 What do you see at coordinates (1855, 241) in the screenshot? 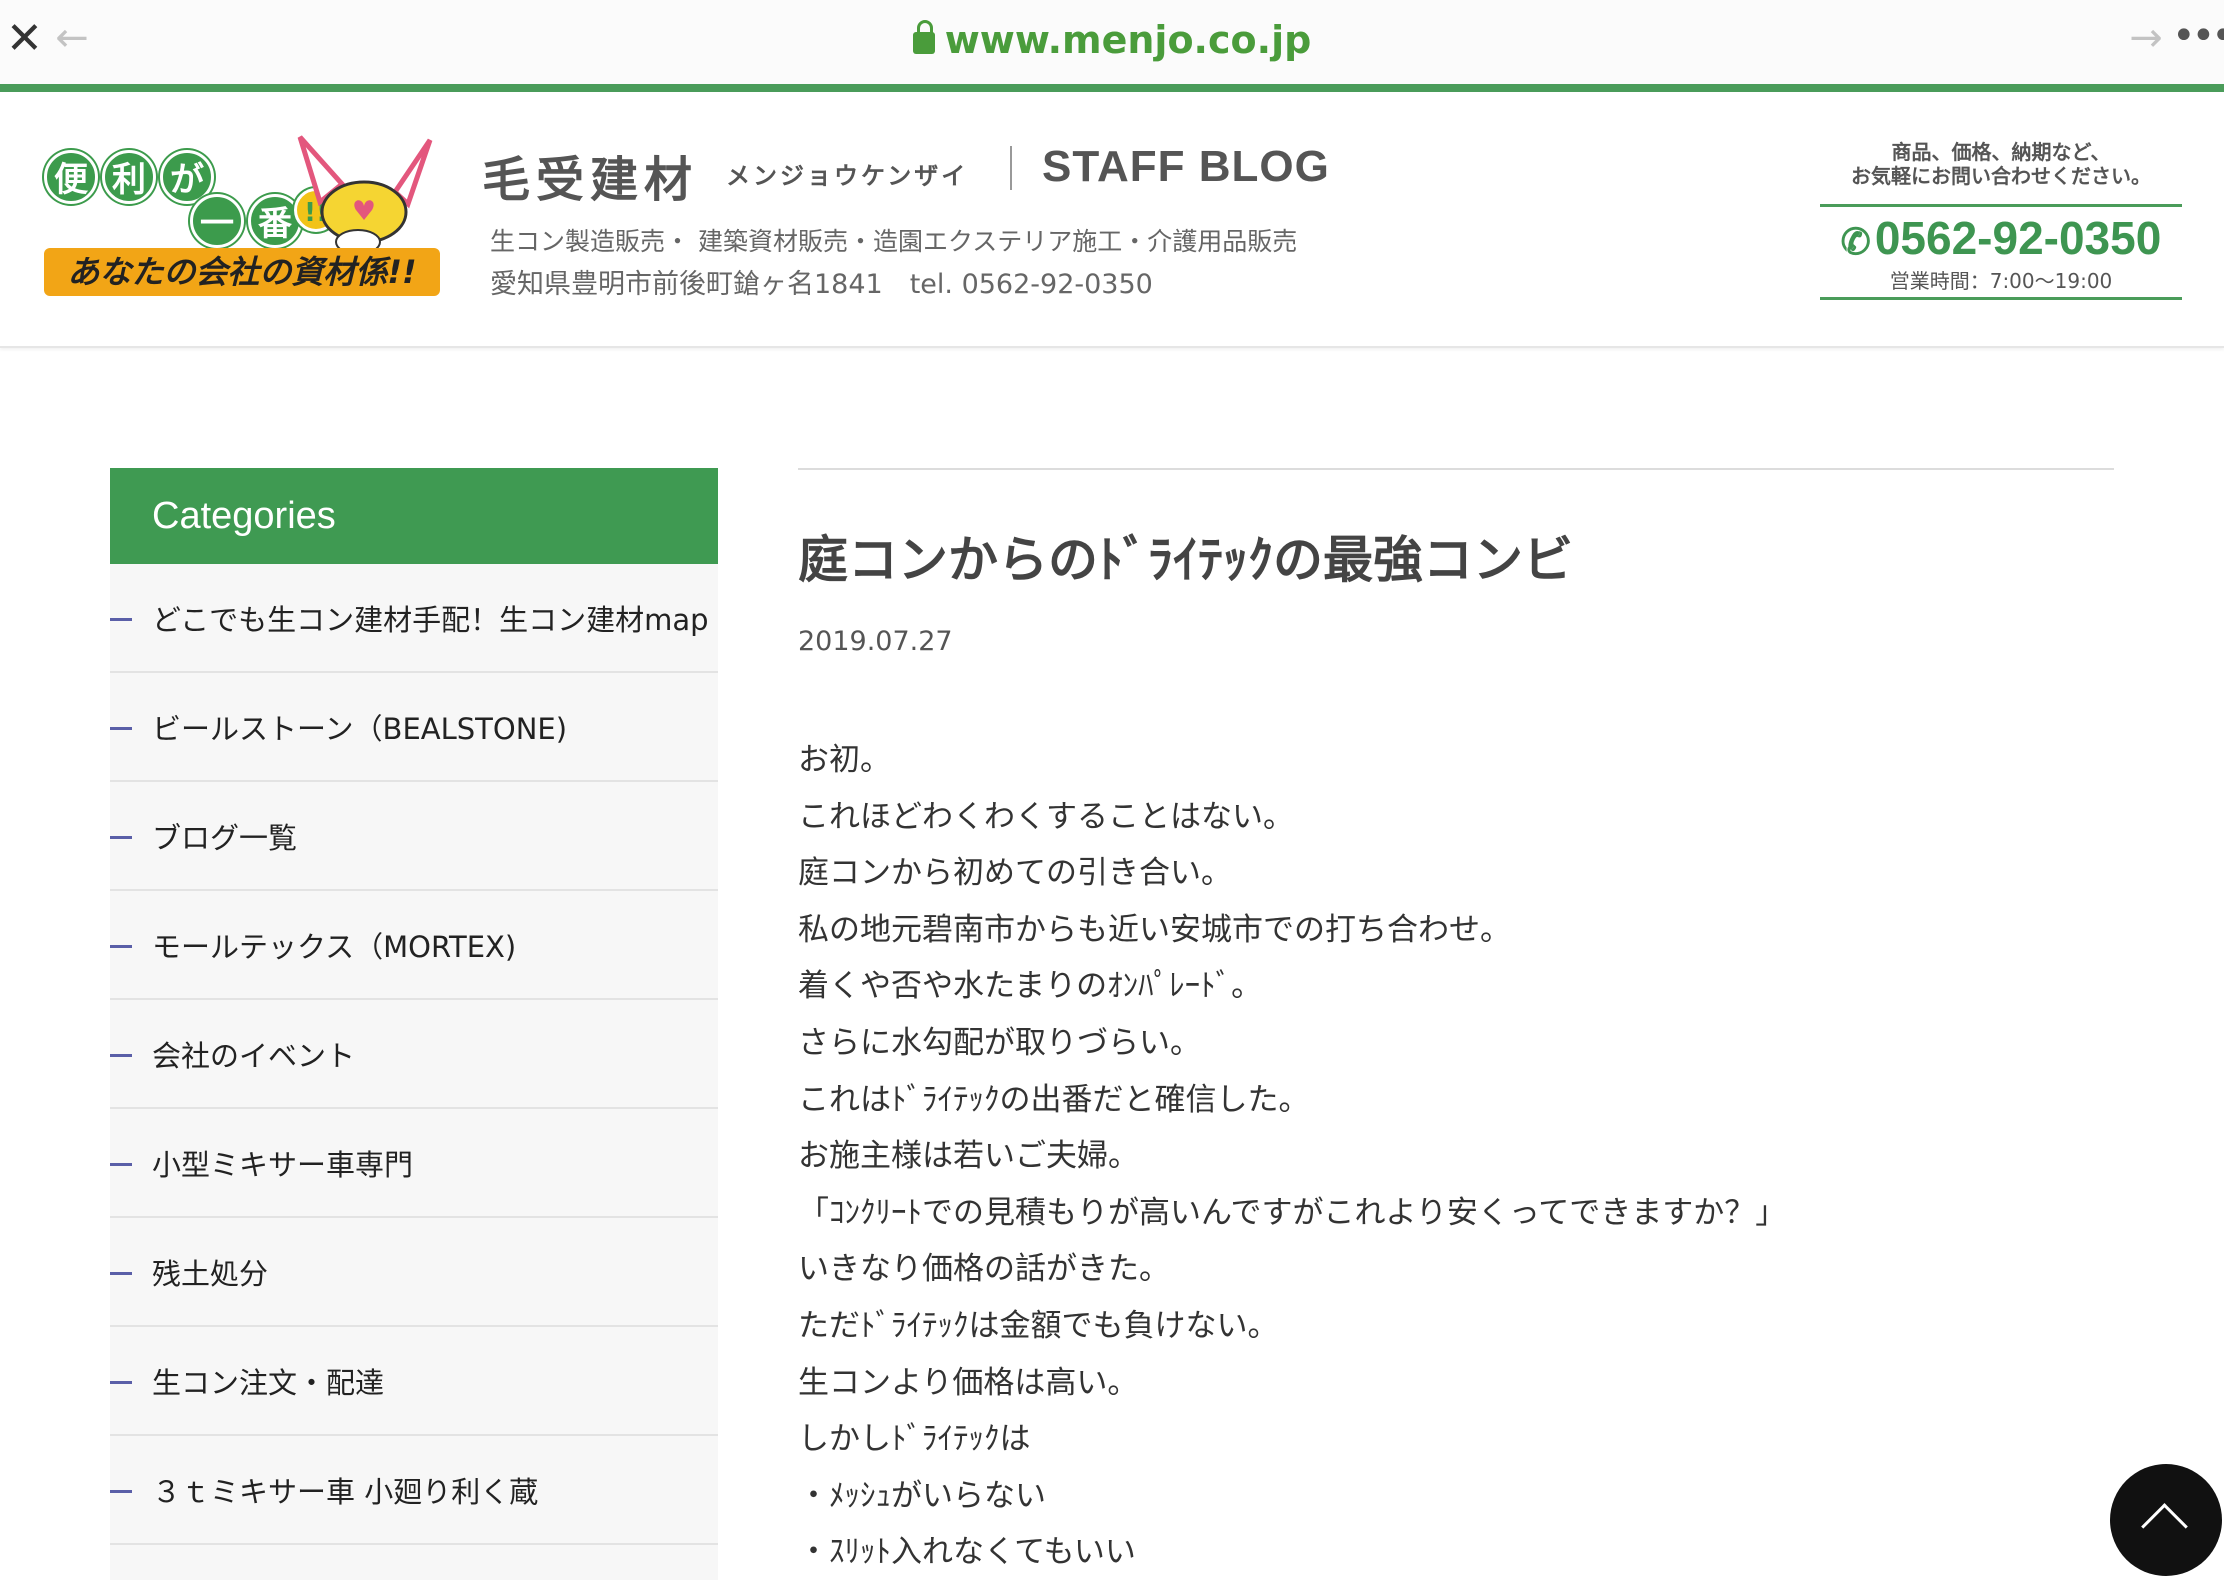
I see `phone-icon: ✆` at bounding box center [1855, 241].